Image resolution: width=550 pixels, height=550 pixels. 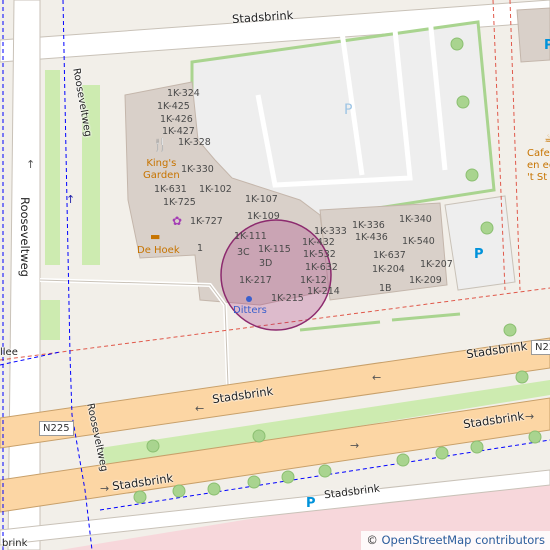 I want to click on address-label: 1K-109, so click(x=263, y=216).